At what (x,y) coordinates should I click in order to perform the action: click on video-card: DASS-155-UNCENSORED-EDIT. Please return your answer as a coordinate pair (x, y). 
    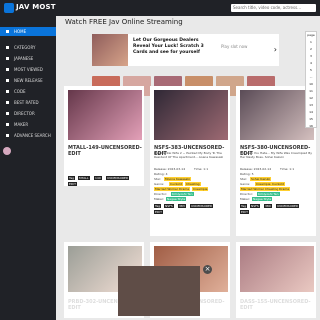
    Looking at the image, I should click on (276, 280).